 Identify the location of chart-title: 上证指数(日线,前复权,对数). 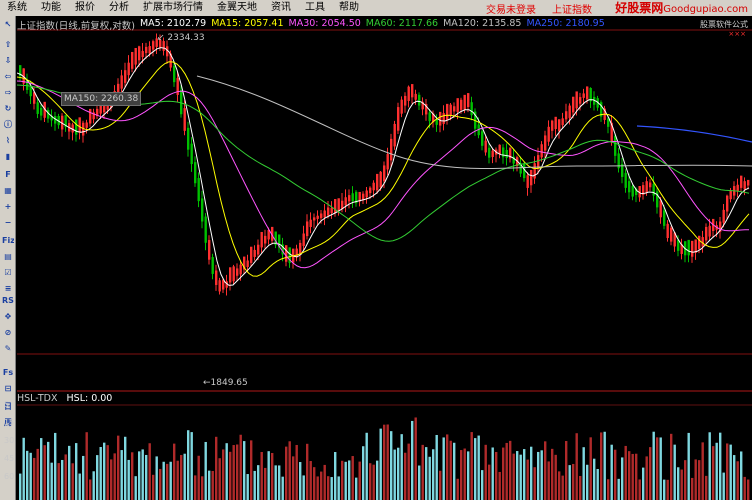
(76, 26).